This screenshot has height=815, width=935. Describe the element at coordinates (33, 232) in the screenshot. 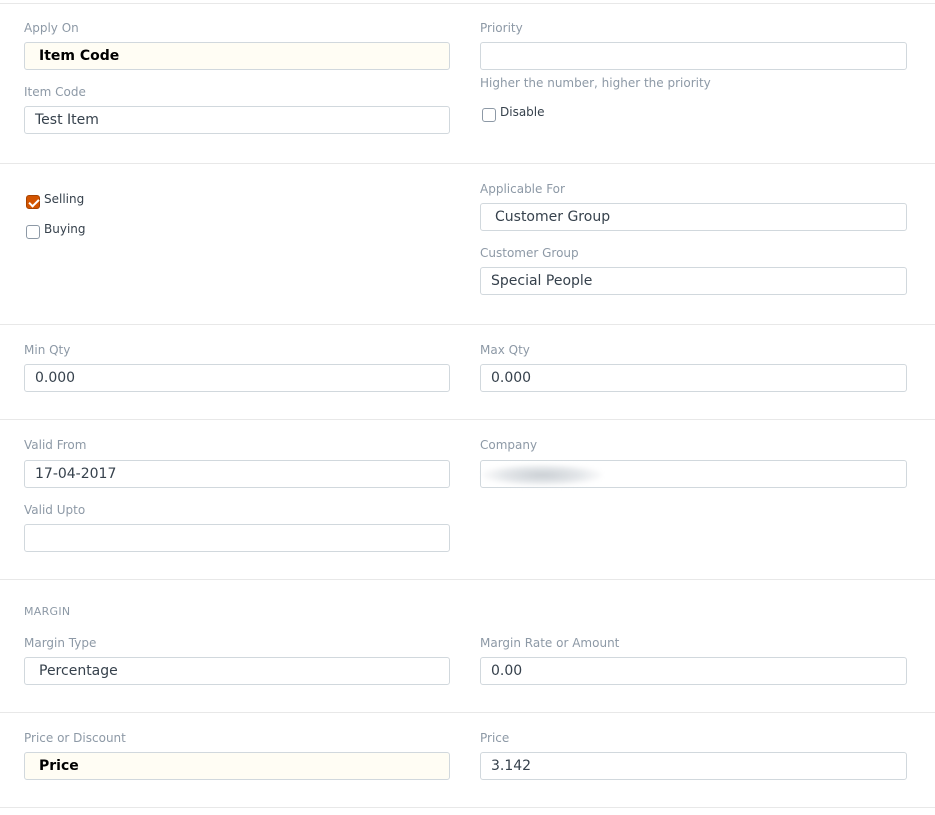

I see `buying-checkbox` at that location.